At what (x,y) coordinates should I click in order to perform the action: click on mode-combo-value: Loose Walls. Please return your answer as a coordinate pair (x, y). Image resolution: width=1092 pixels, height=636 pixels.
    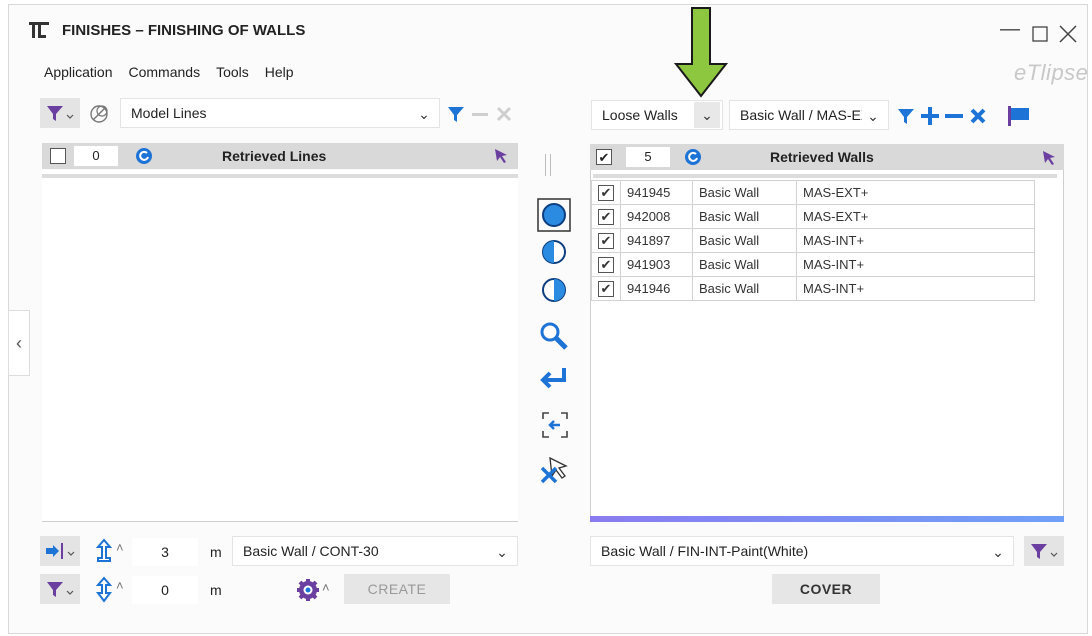
    Looking at the image, I should click on (640, 115).